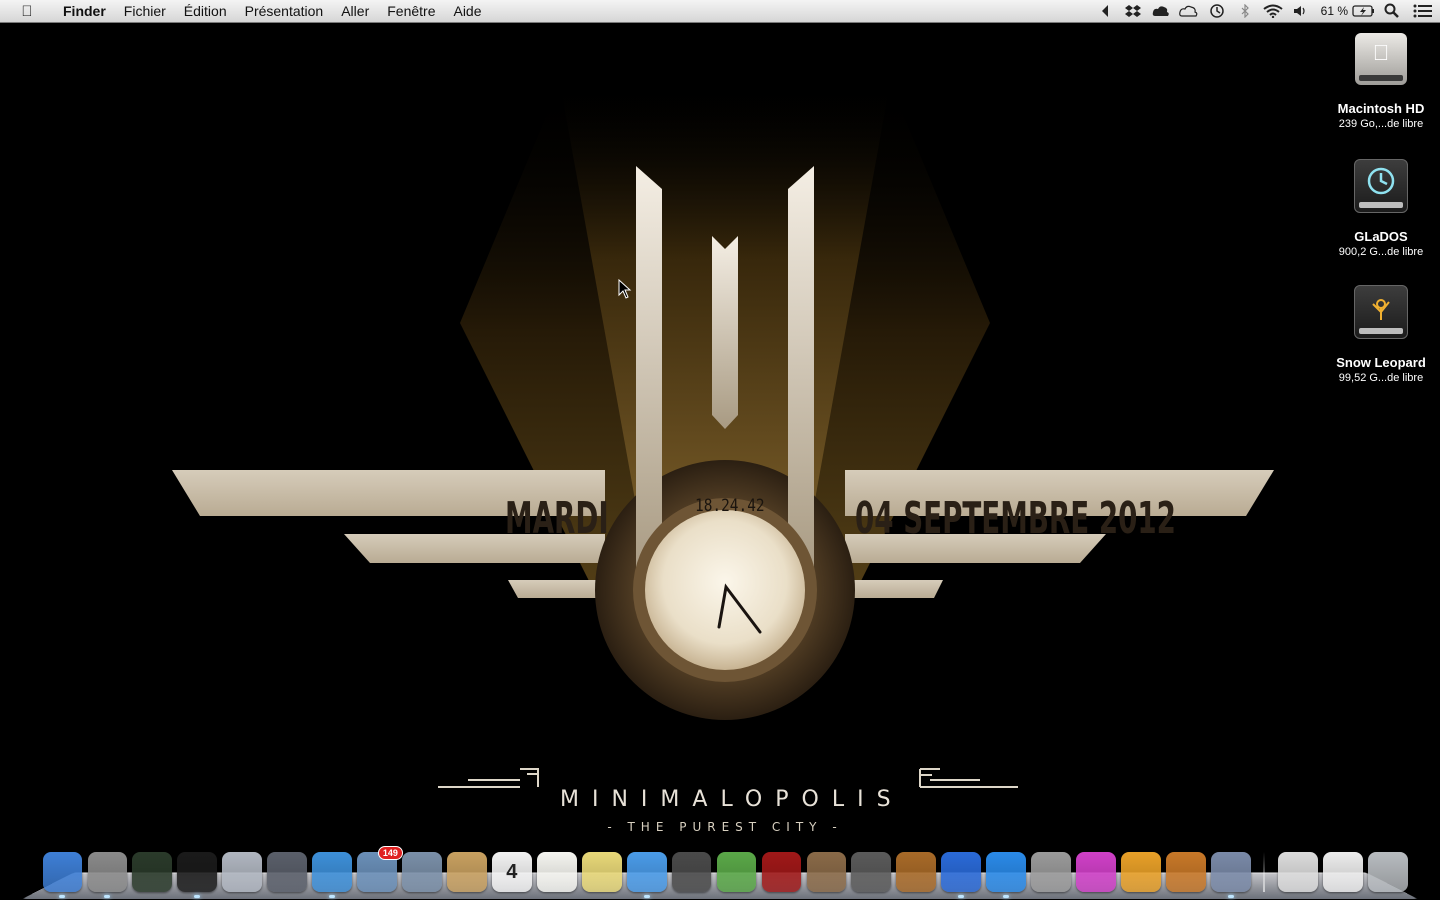 This screenshot has width=1440, height=900. What do you see at coordinates (84, 11) in the screenshot?
I see `menu-app-name: Finder` at bounding box center [84, 11].